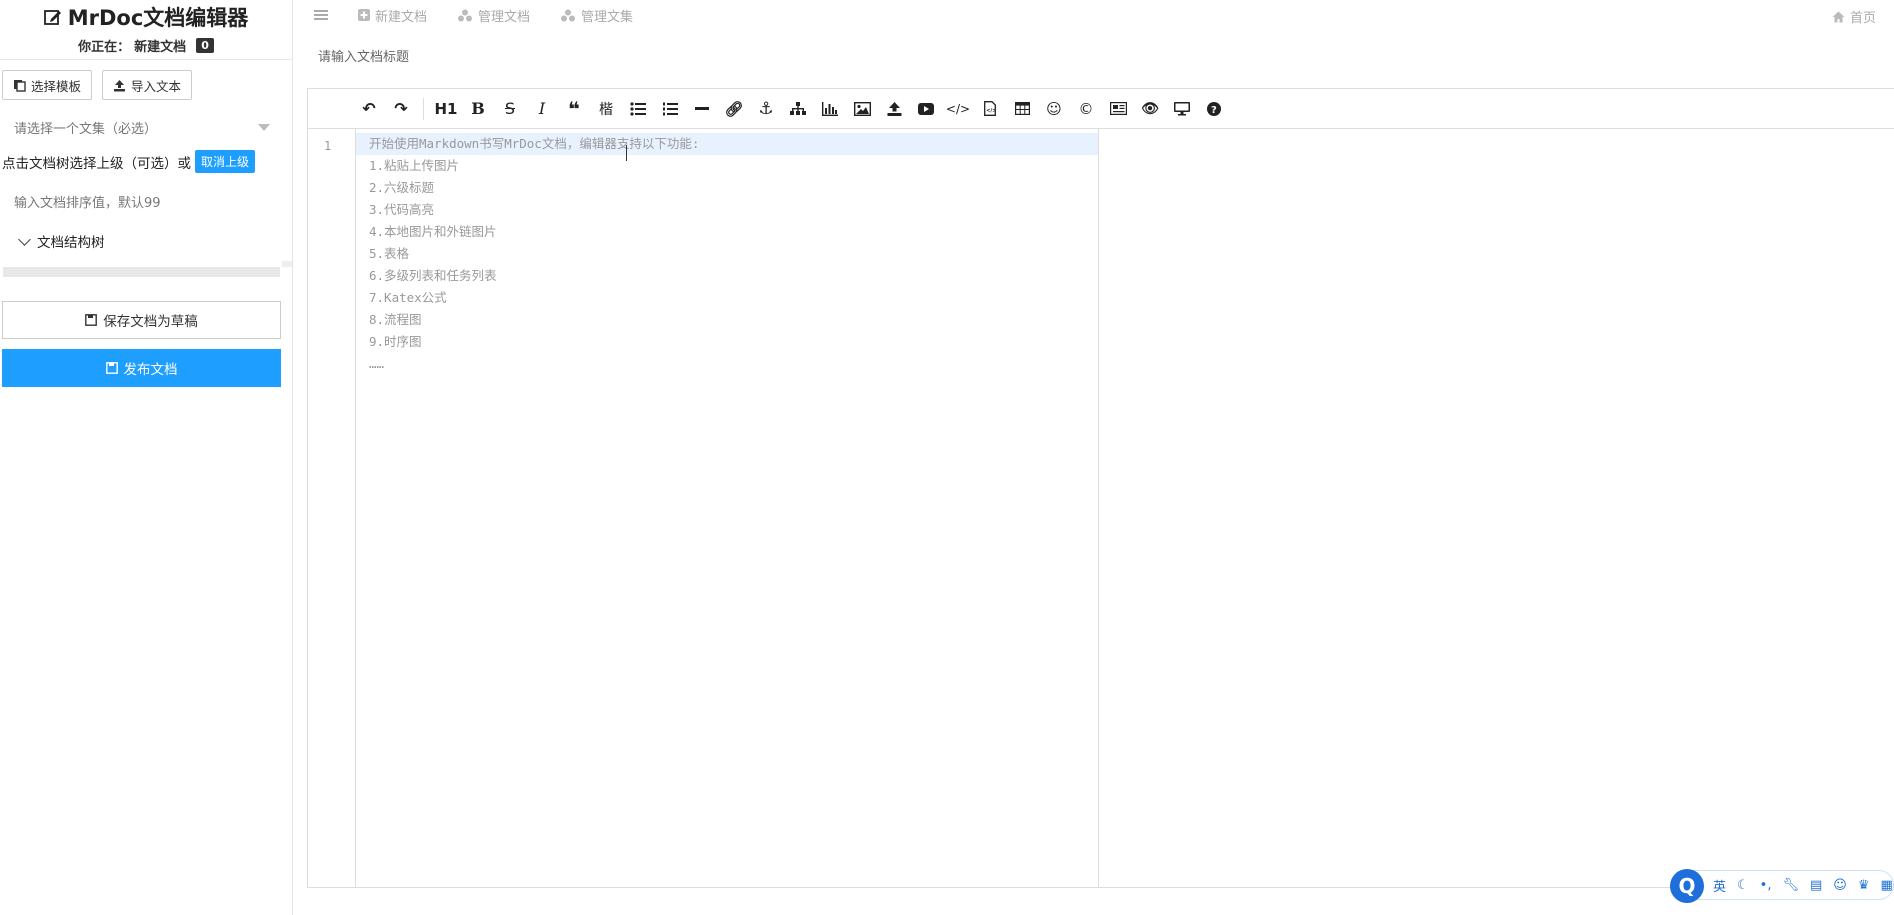 The image size is (1894, 915). I want to click on help-icon: ?, so click(1214, 109).